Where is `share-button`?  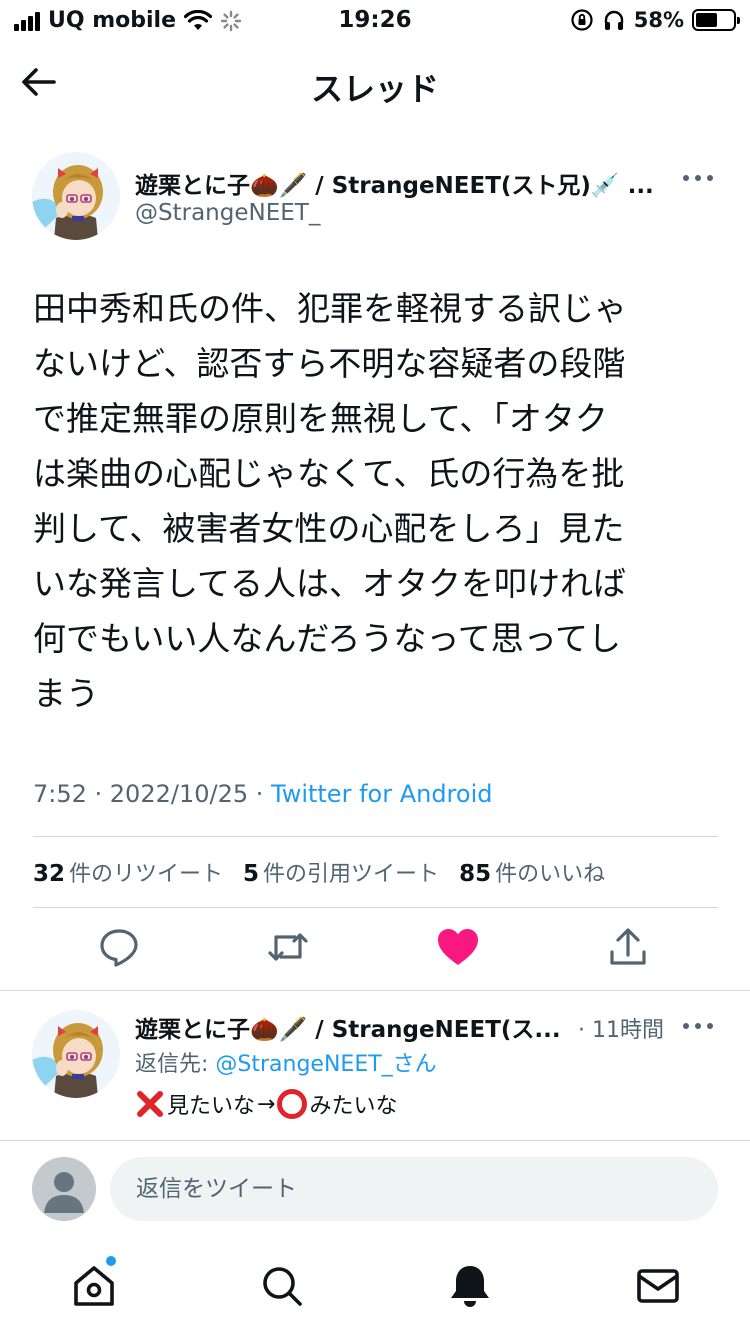 share-button is located at coordinates (628, 947).